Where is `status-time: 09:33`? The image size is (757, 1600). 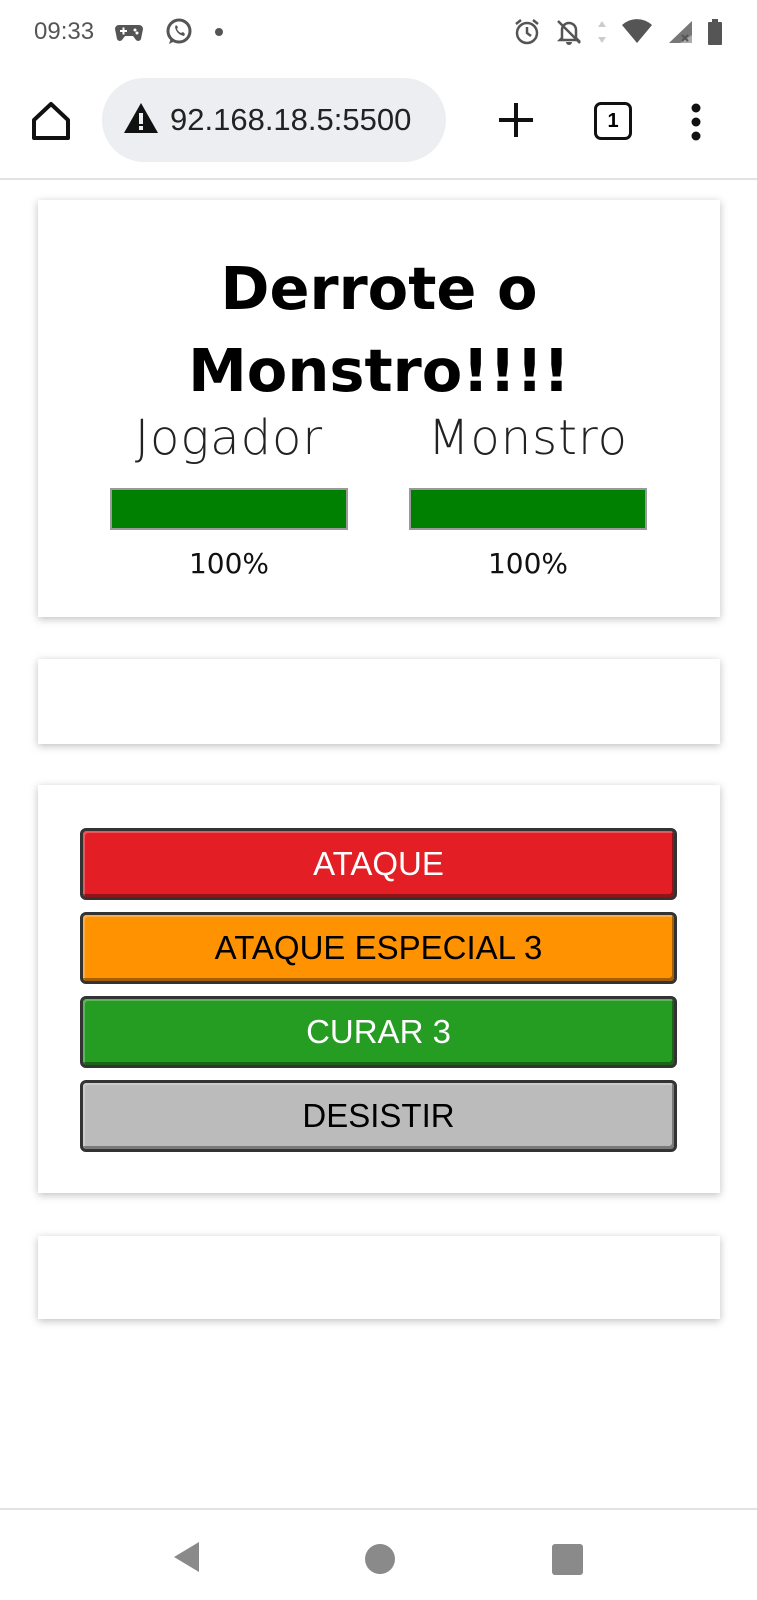
status-time: 09:33 is located at coordinates (64, 31).